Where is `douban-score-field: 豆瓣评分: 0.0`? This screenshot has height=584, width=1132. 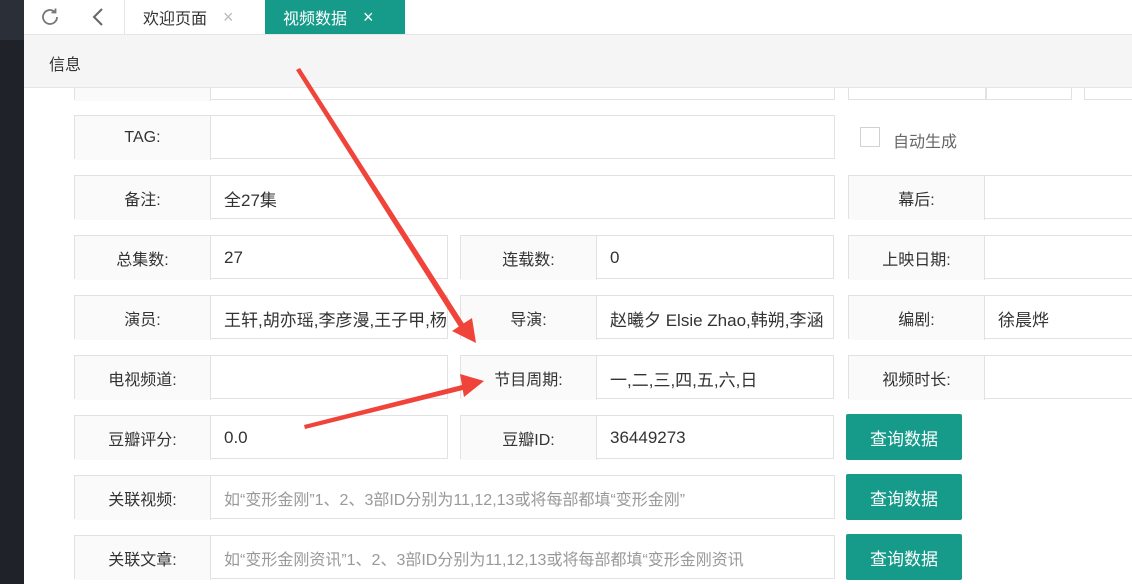
douban-score-field: 豆瓣评分: 0.0 is located at coordinates (261, 437).